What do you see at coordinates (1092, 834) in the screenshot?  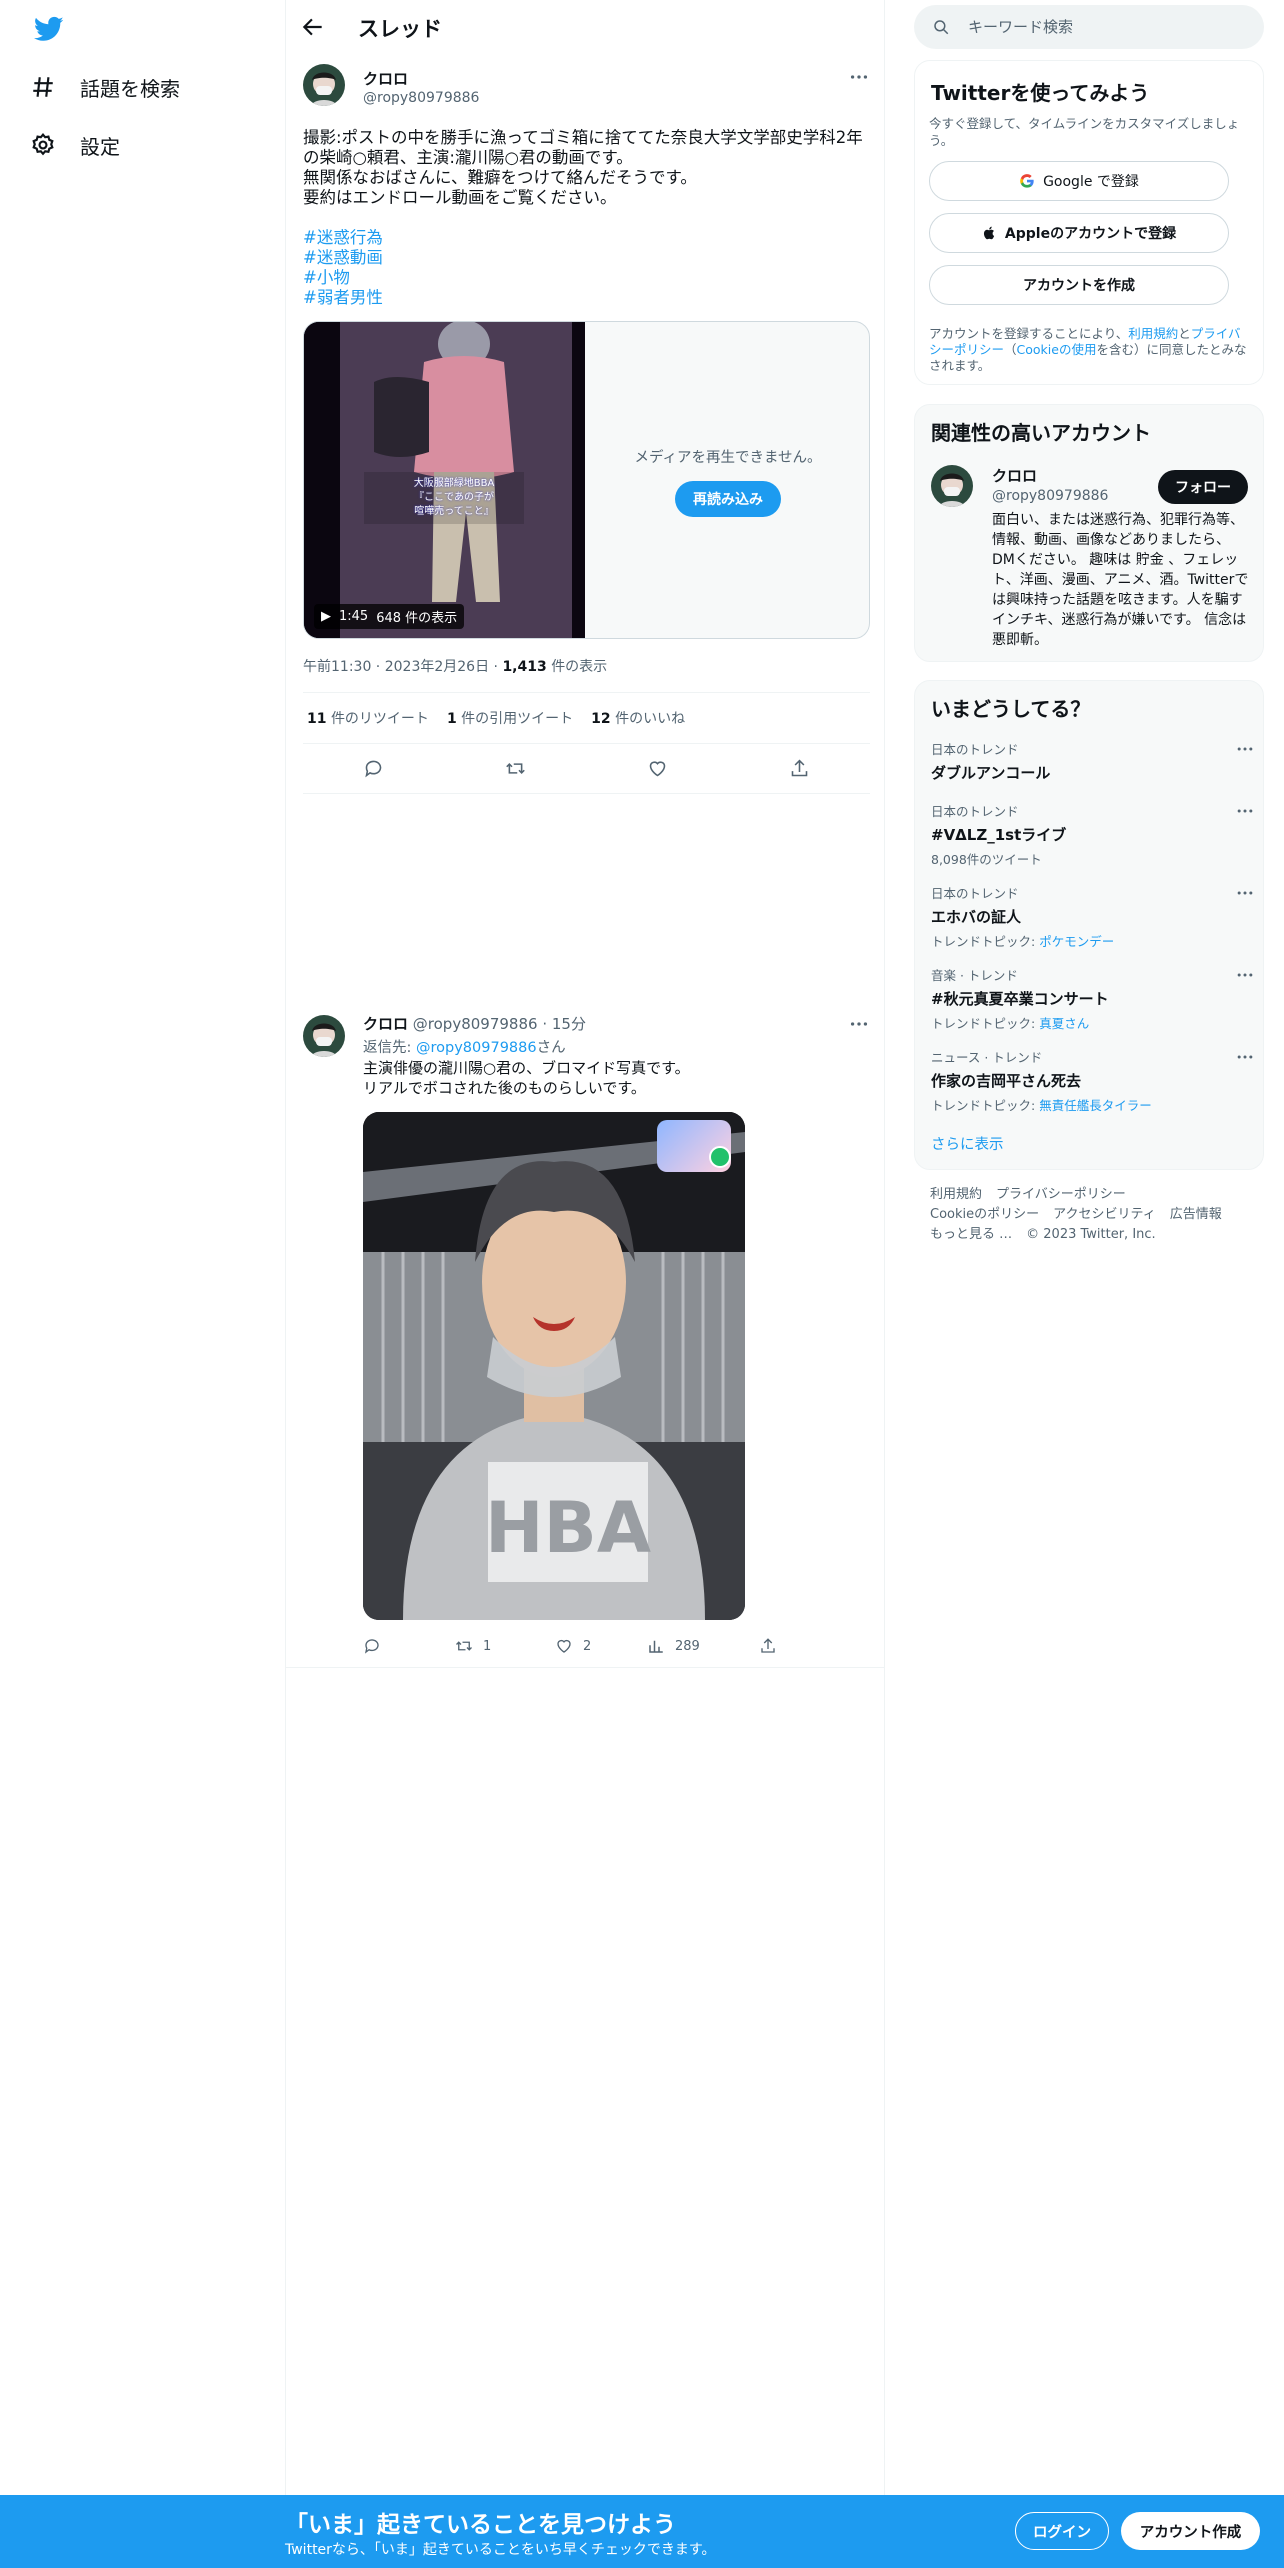 I see `trend-item: 日本のトレンド #VΔLZ_1stライブ 8,098件のツイート` at bounding box center [1092, 834].